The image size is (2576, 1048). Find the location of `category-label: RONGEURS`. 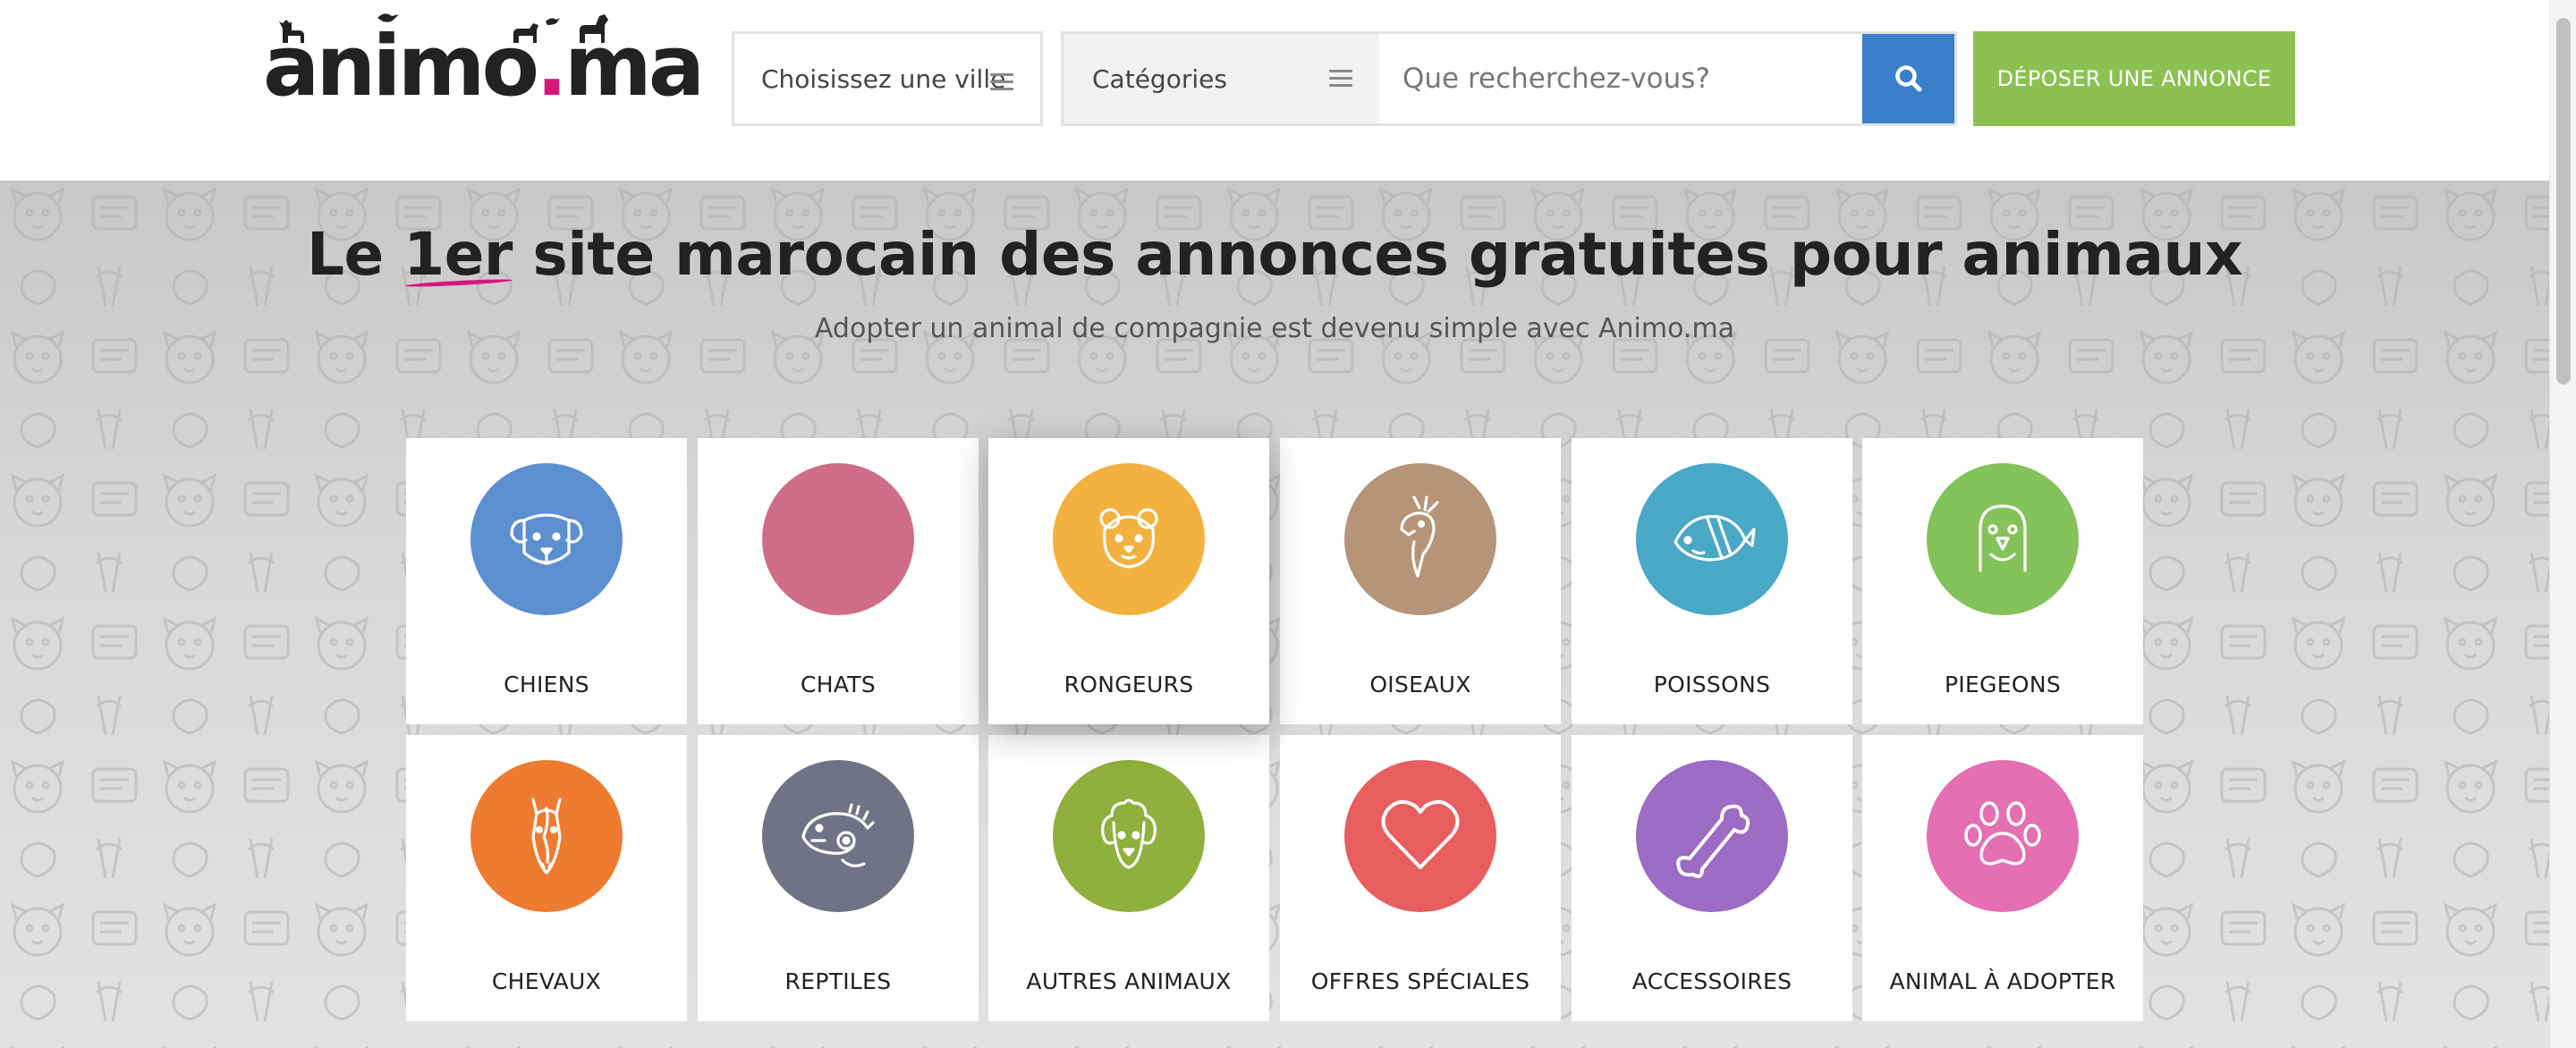

category-label: RONGEURS is located at coordinates (1128, 684).